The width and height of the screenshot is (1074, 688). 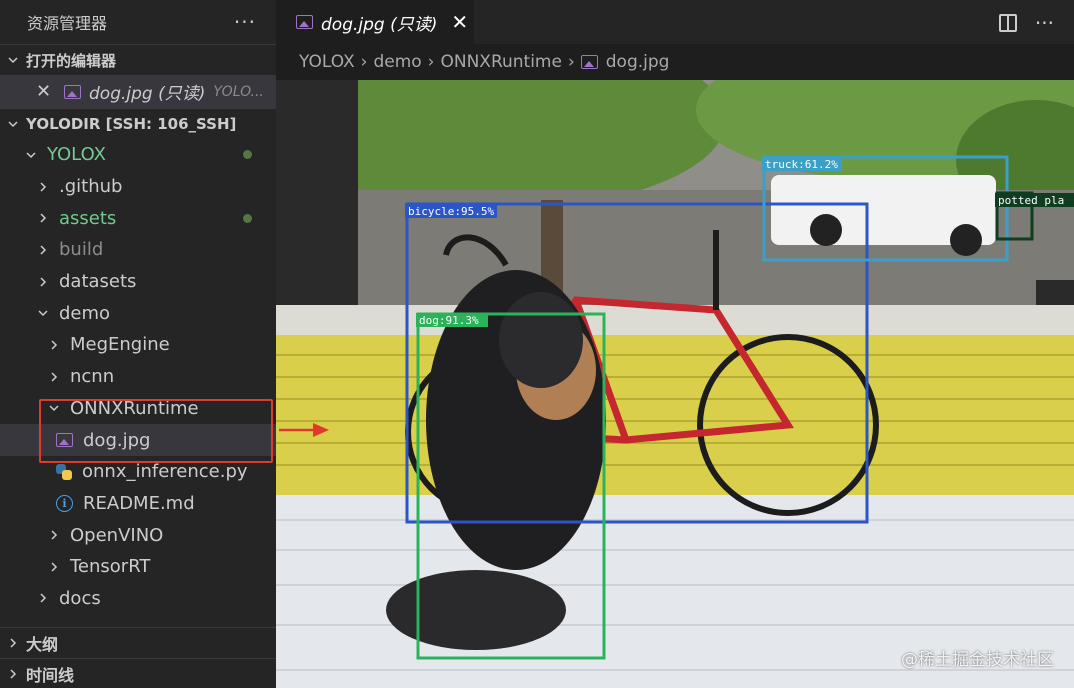 What do you see at coordinates (638, 62) in the screenshot?
I see `breadcrumb-item: dog.jpg` at bounding box center [638, 62].